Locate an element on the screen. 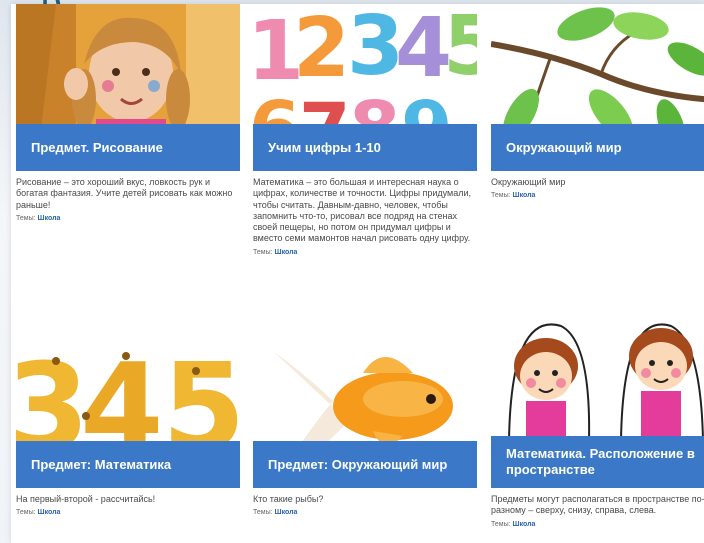 The image size is (704, 543). card-image-colorful-digits: 1 2 3 4 5 6 7 8 9 Учим цифры 1-10 is located at coordinates (365, 87).